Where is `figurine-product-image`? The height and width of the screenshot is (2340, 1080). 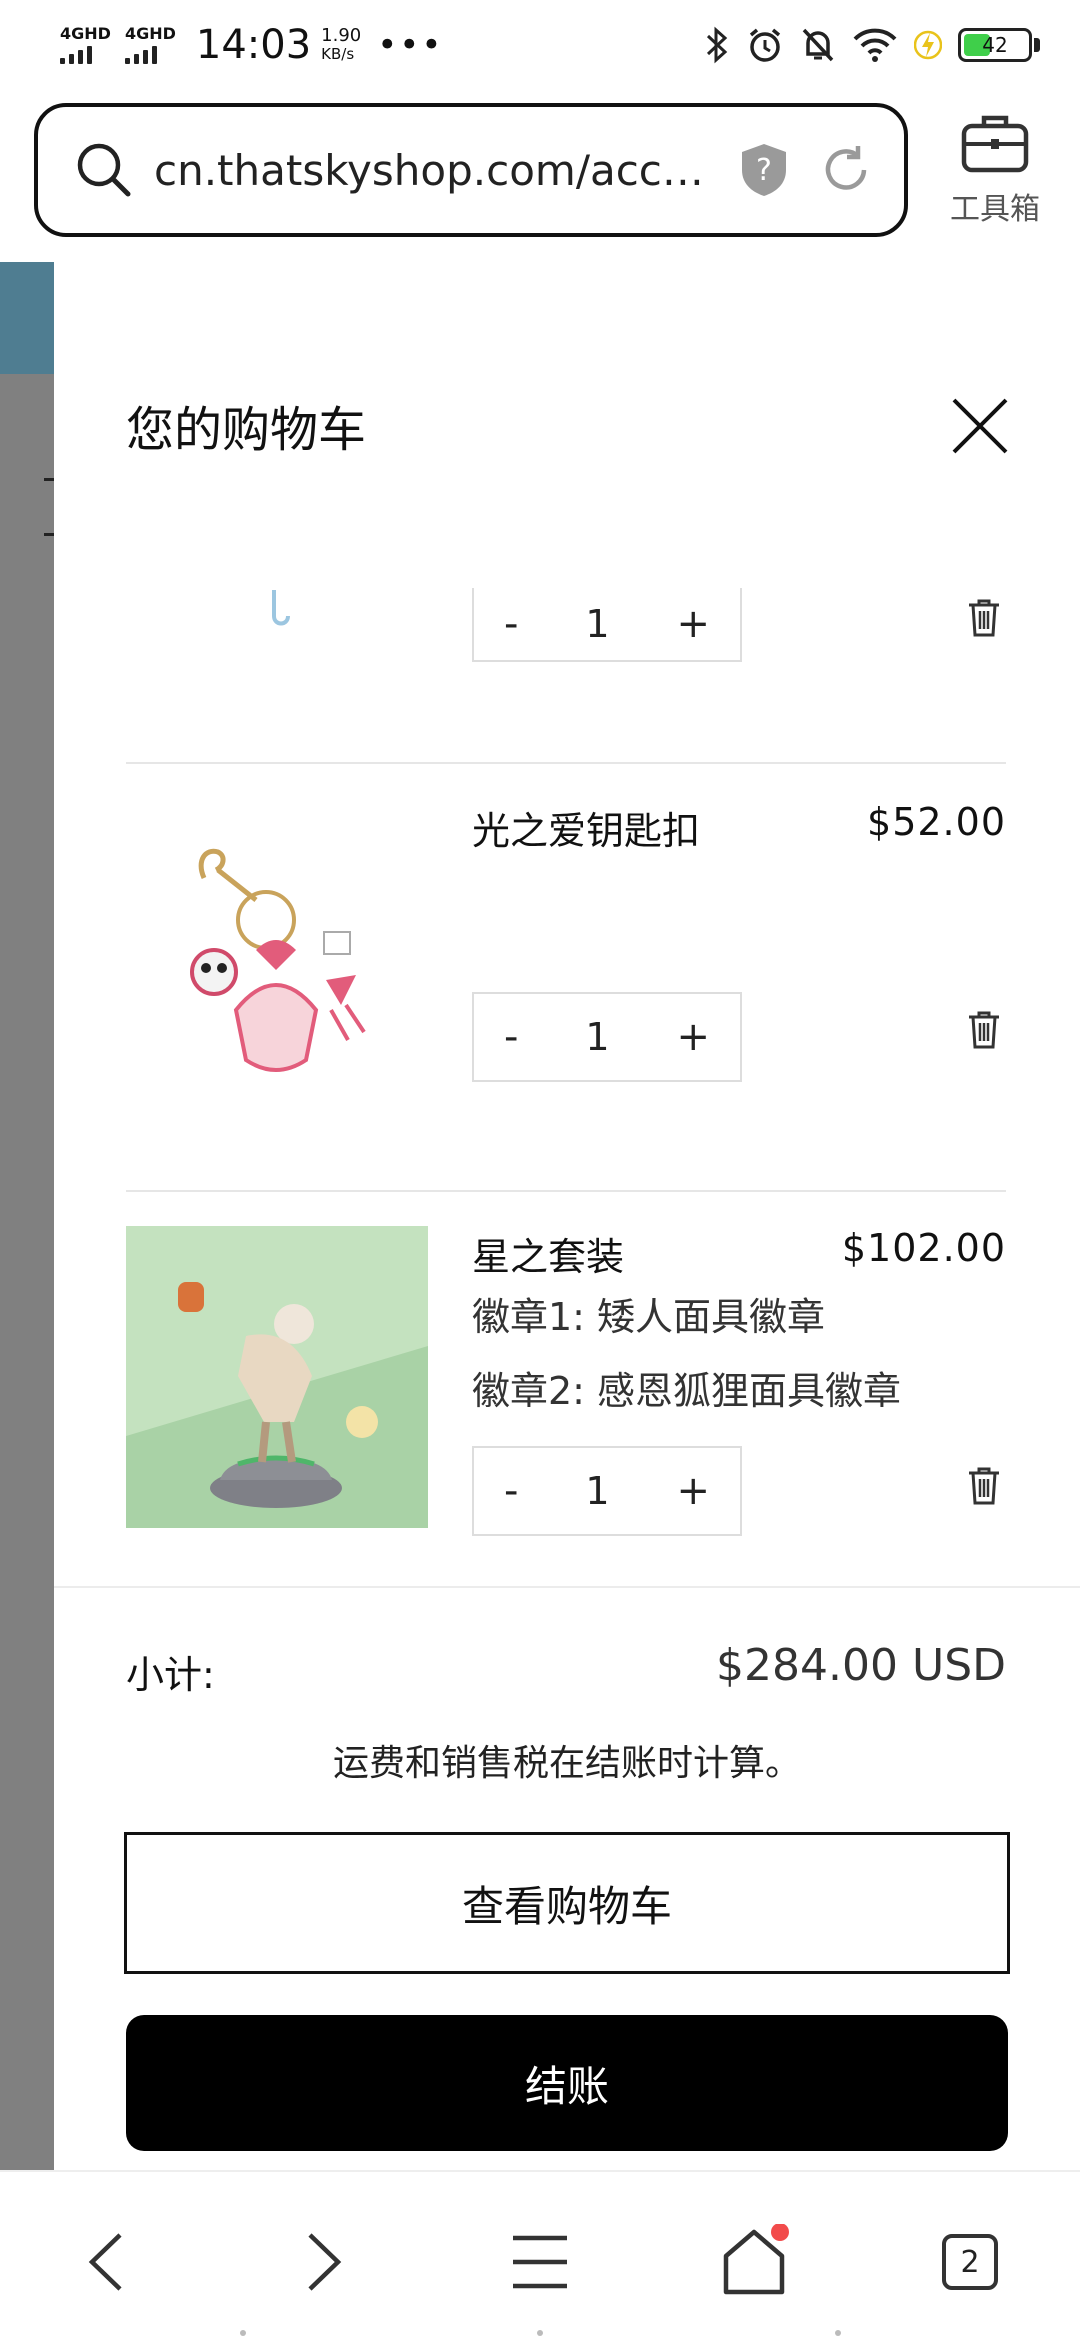 figurine-product-image is located at coordinates (277, 1377).